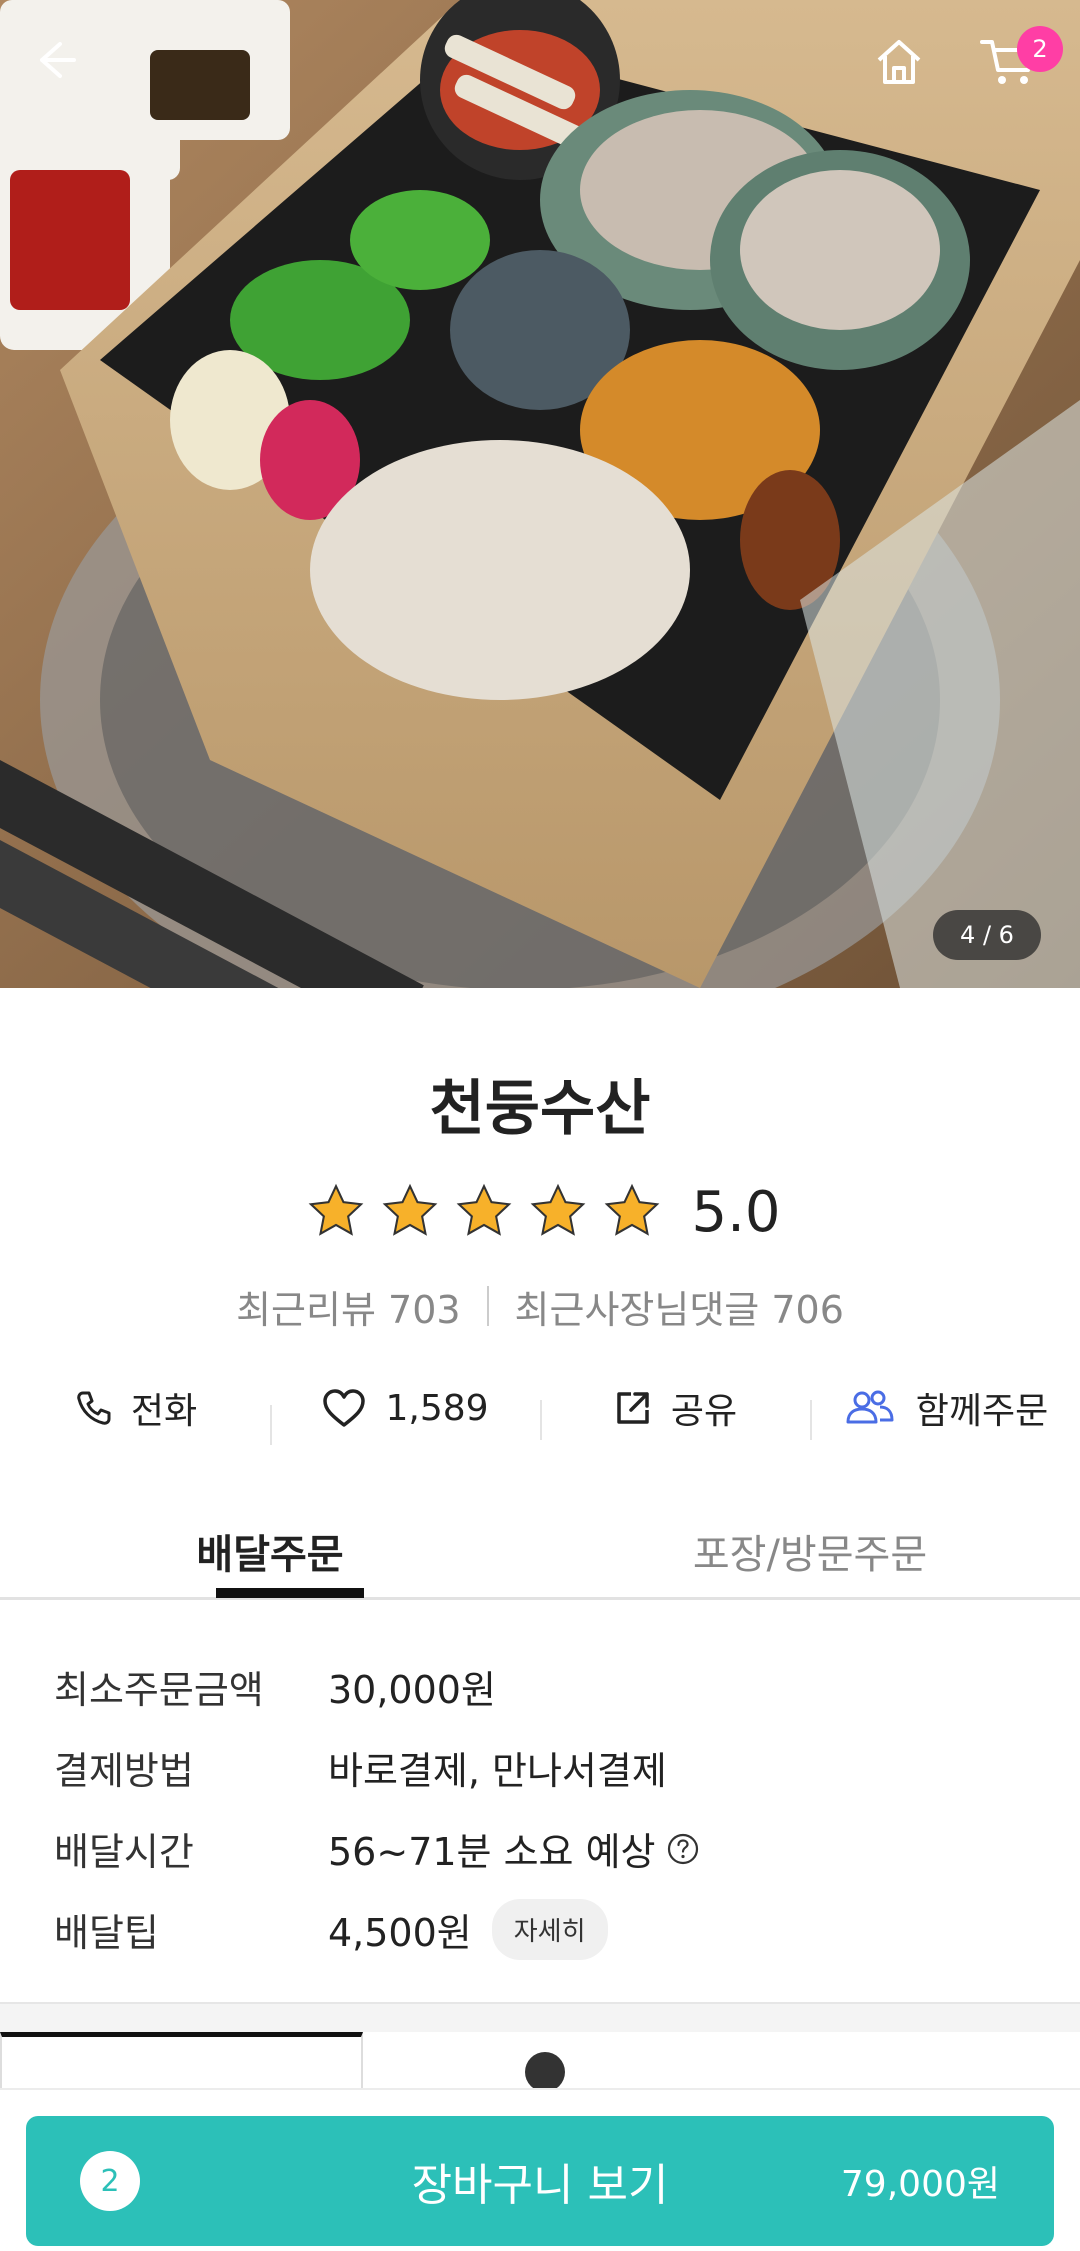 This screenshot has width=1080, height=2251. I want to click on like-count: 1,589, so click(437, 1408).